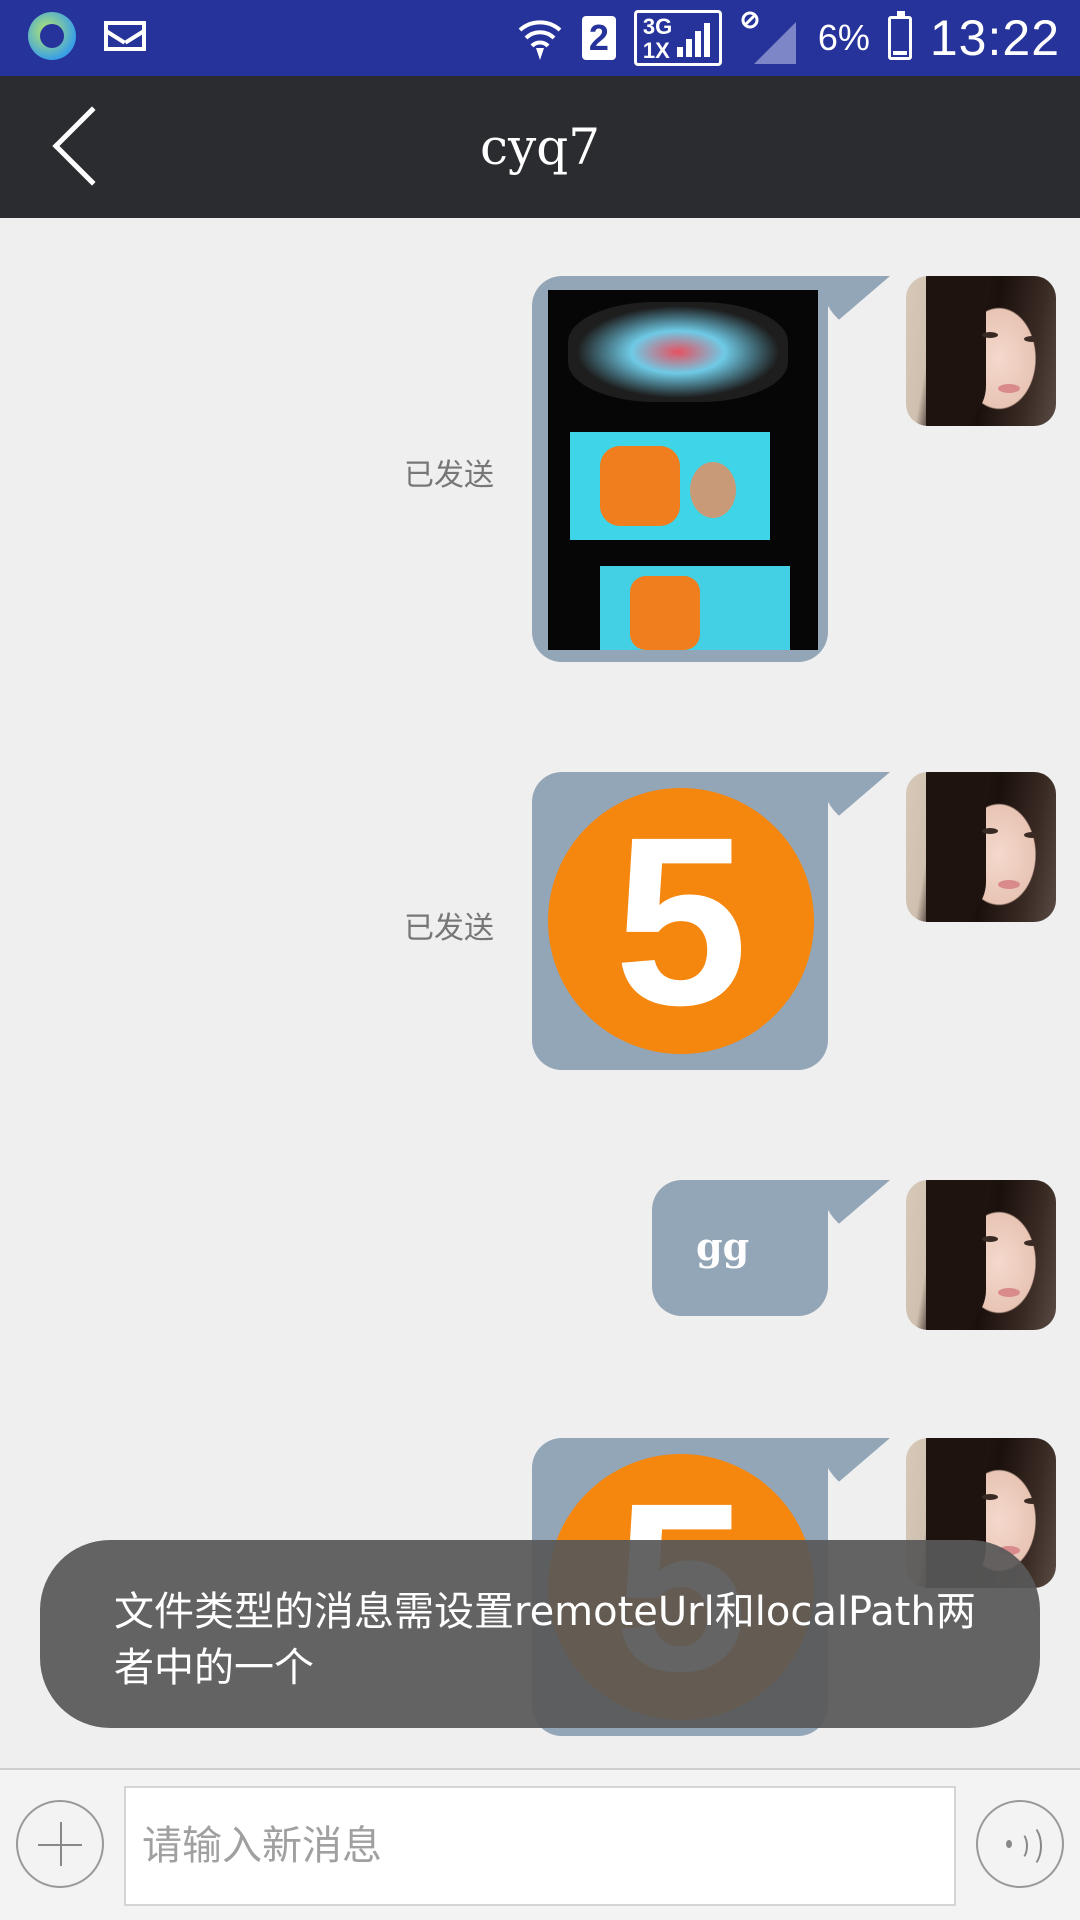 This screenshot has width=1080, height=1920. I want to click on message-input, so click(540, 1846).